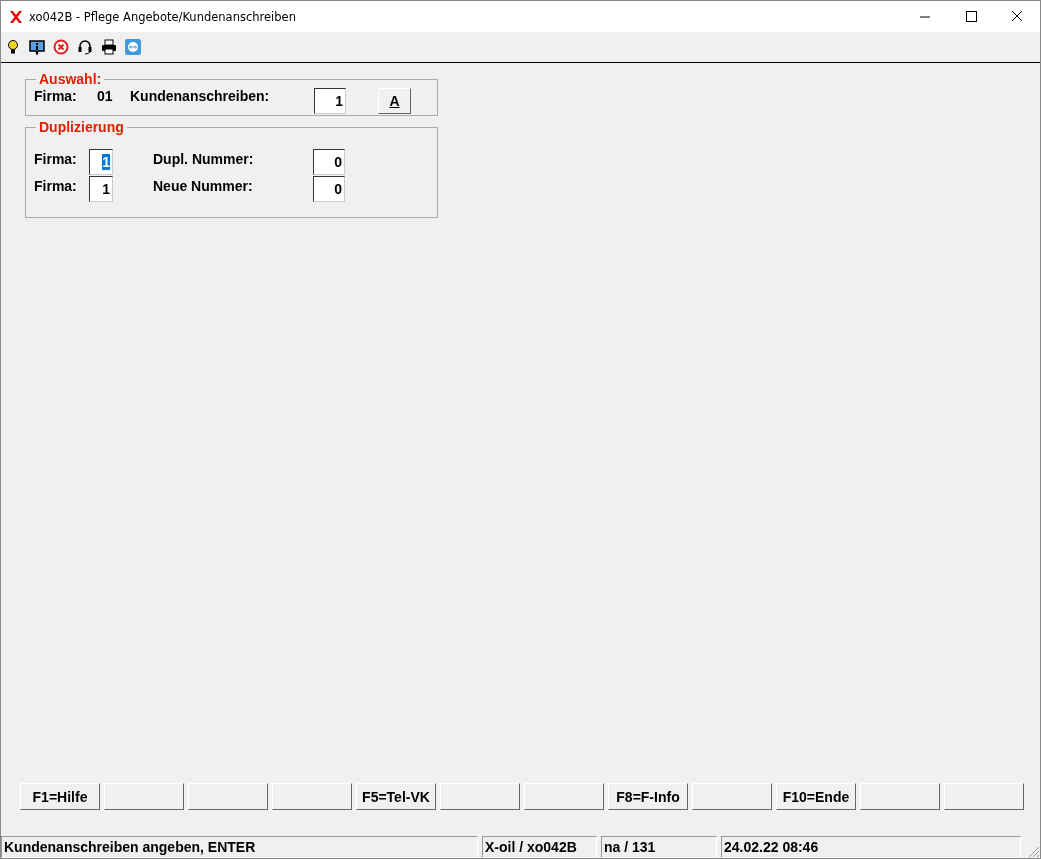 This screenshot has width=1041, height=859. What do you see at coordinates (163, 16) in the screenshot?
I see `window-title: xo042B - Pflege Angebote/Kundenanschreiben` at bounding box center [163, 16].